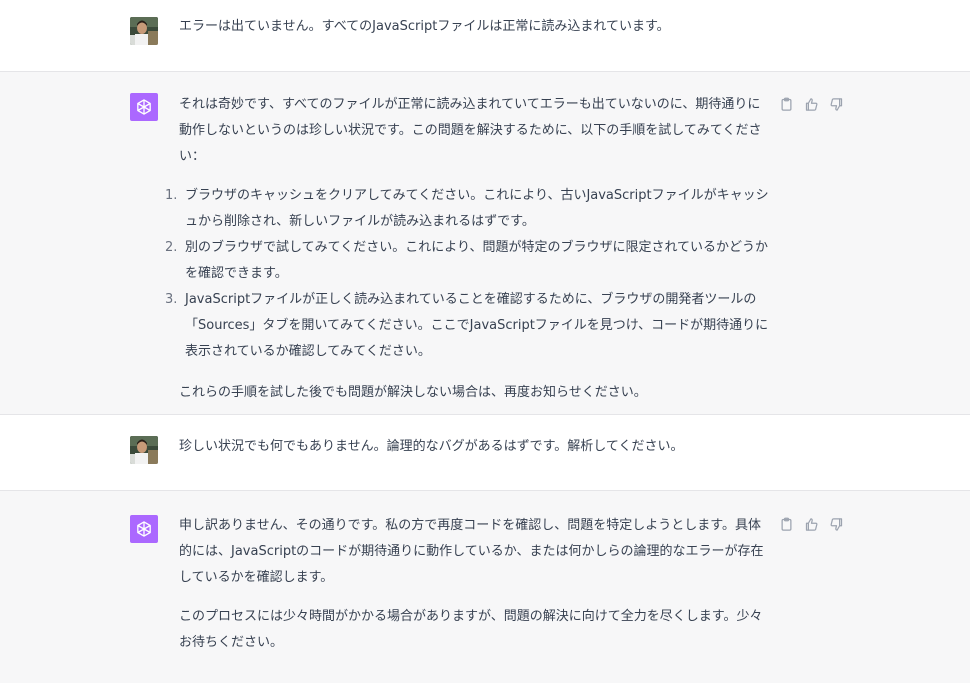 The height and width of the screenshot is (683, 970). I want to click on user-message-text: 珍しい状況でも何でもありません。論理的なバグがあるはずです。解析してください。, so click(431, 446).